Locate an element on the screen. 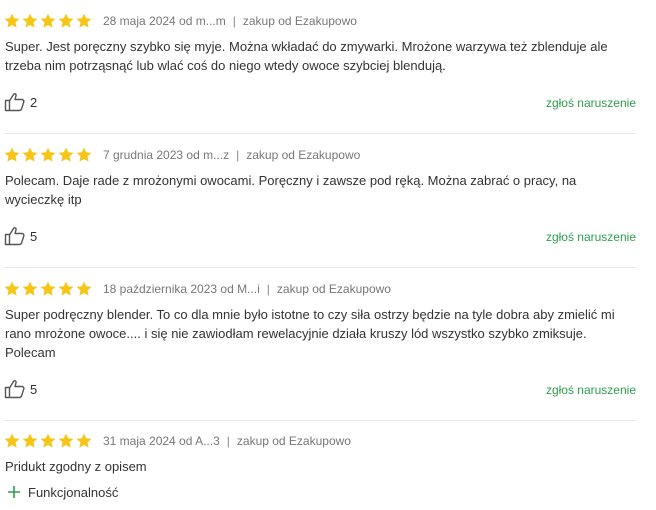  like-button: 2 is located at coordinates (20, 102).